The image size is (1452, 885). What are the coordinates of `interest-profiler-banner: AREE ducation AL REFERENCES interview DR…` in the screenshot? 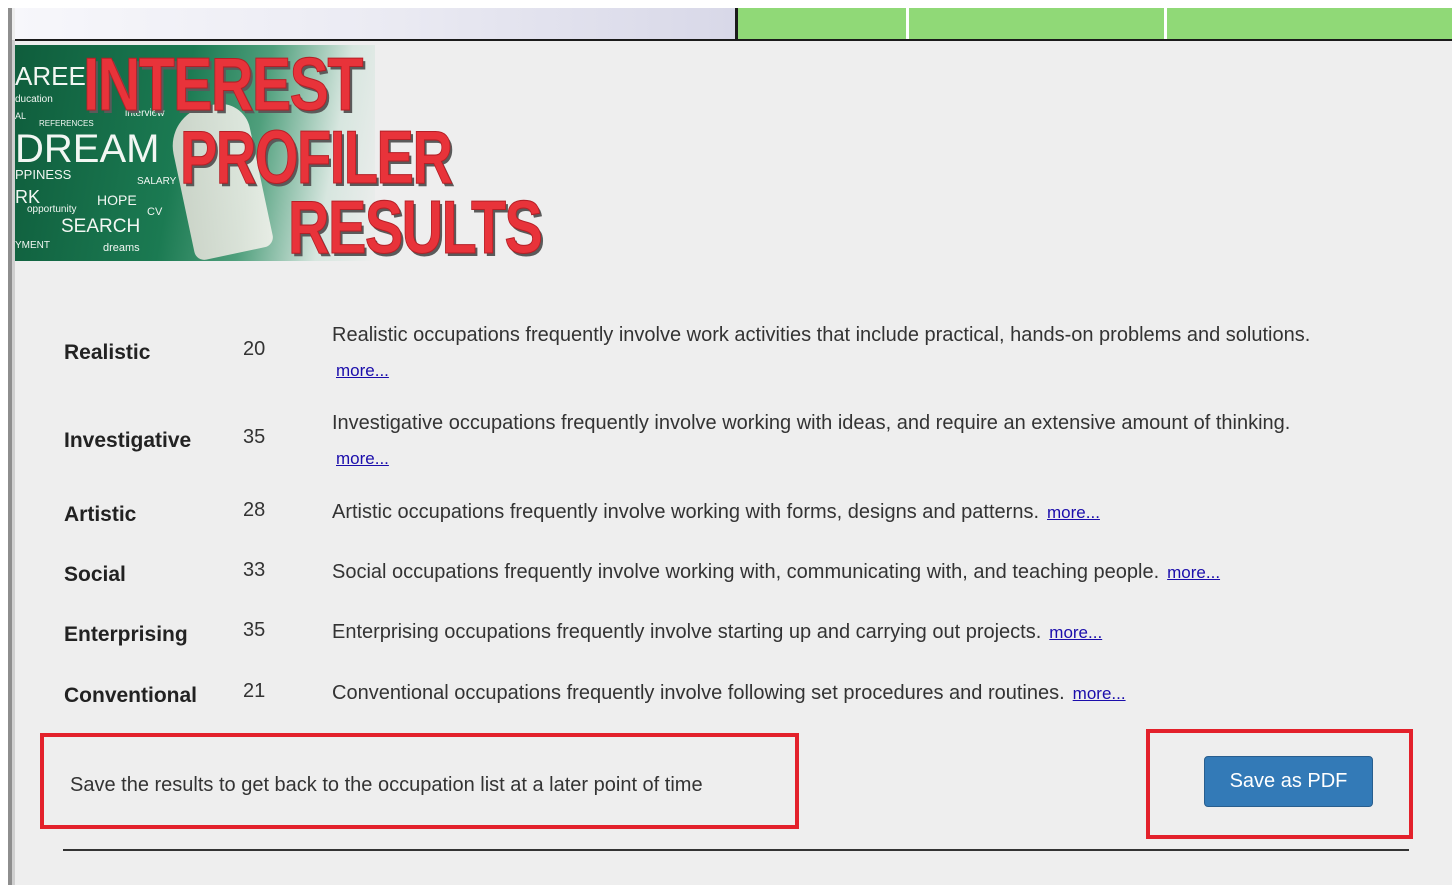 It's located at (282, 156).